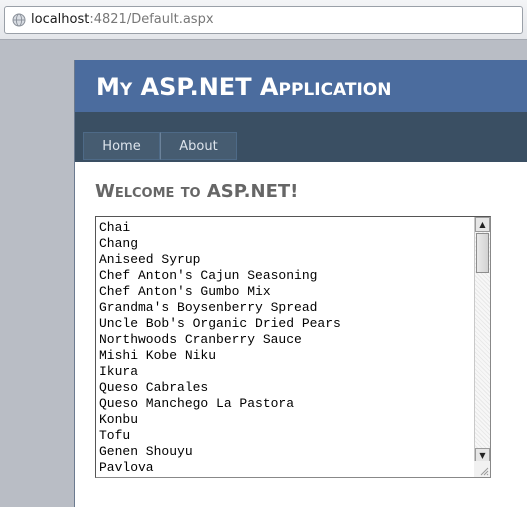  What do you see at coordinates (244, 87) in the screenshot?
I see `app-title: My ASP.NET Application` at bounding box center [244, 87].